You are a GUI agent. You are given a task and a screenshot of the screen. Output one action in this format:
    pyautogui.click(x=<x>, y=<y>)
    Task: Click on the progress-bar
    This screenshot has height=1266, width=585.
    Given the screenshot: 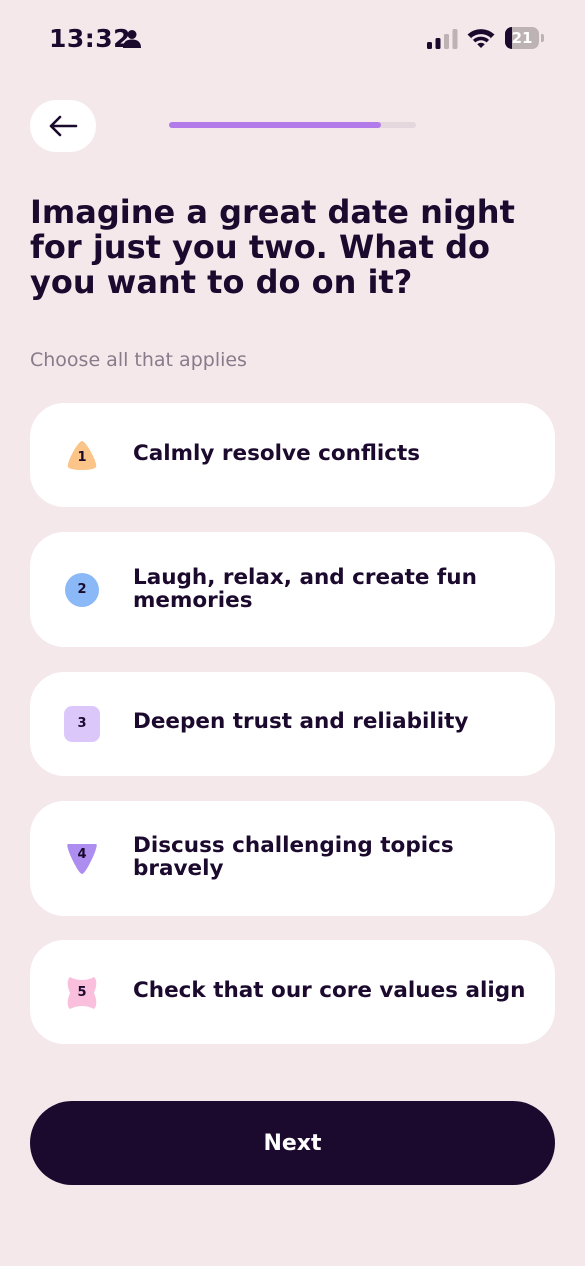 What is the action you would take?
    pyautogui.click(x=292, y=125)
    